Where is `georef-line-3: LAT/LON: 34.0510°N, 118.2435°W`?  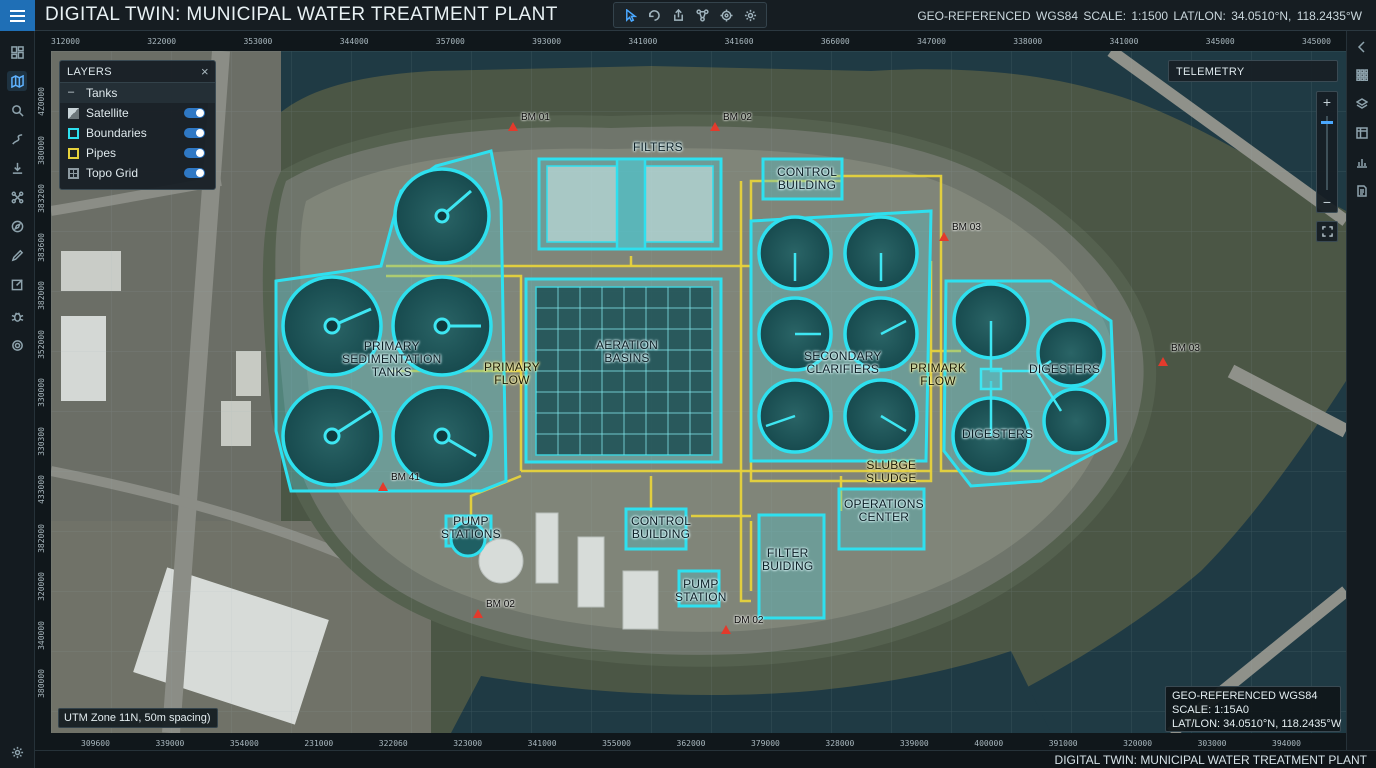 georef-line-3: LAT/LON: 34.0510°N, 118.2435°W is located at coordinates (1257, 724).